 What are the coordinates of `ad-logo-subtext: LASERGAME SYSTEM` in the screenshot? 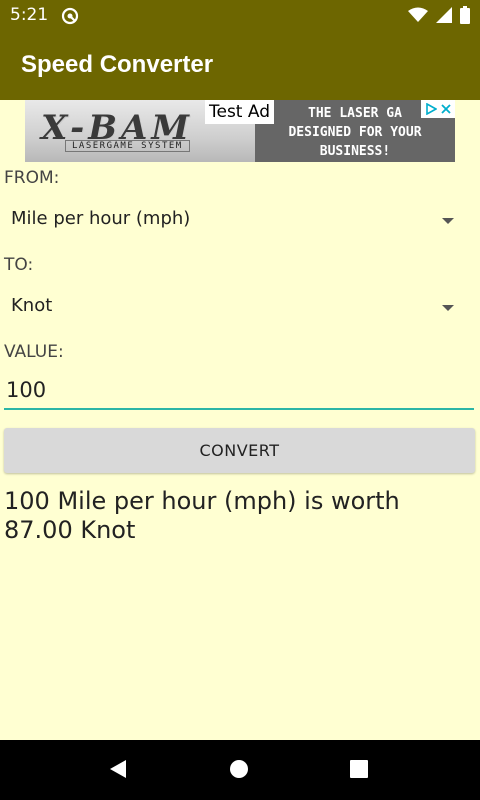 It's located at (127, 146).